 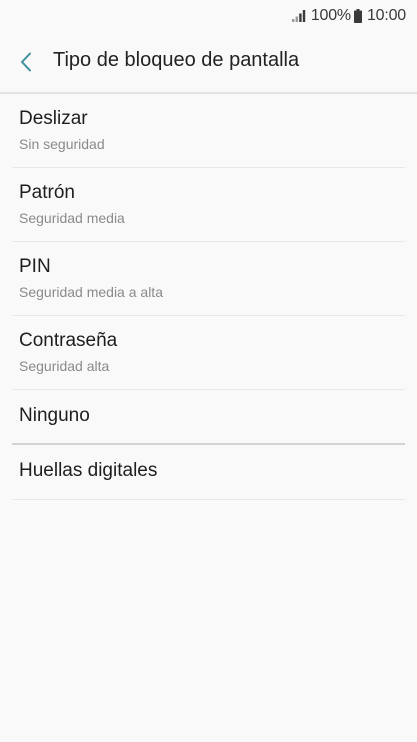 I want to click on option-ninguno: Ninguno, so click(x=208, y=417).